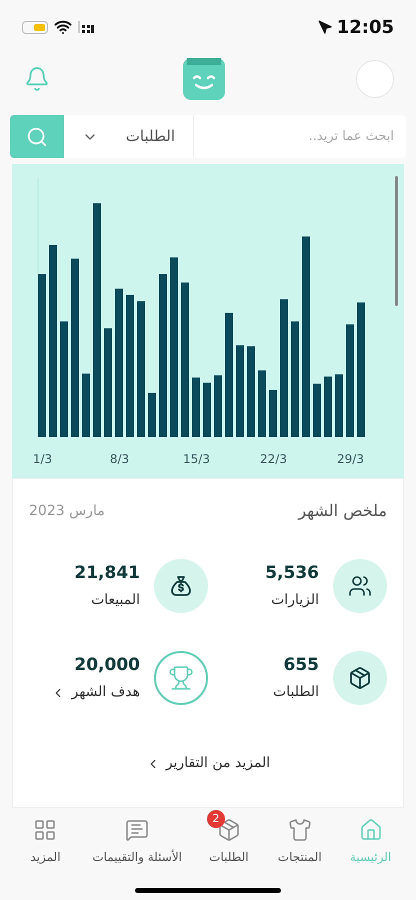 Image resolution: width=416 pixels, height=900 pixels. I want to click on clock-time: 12:05, so click(365, 28).